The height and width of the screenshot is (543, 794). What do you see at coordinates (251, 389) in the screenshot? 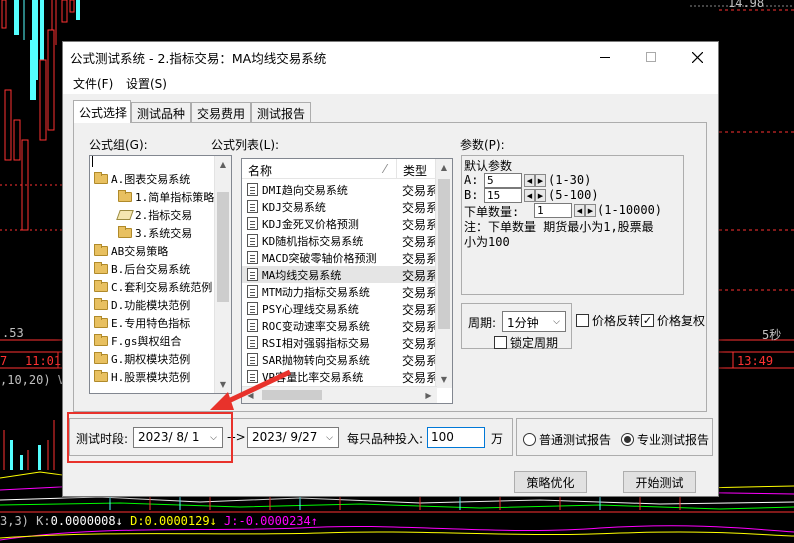
I see `annotation-arrow` at bounding box center [251, 389].